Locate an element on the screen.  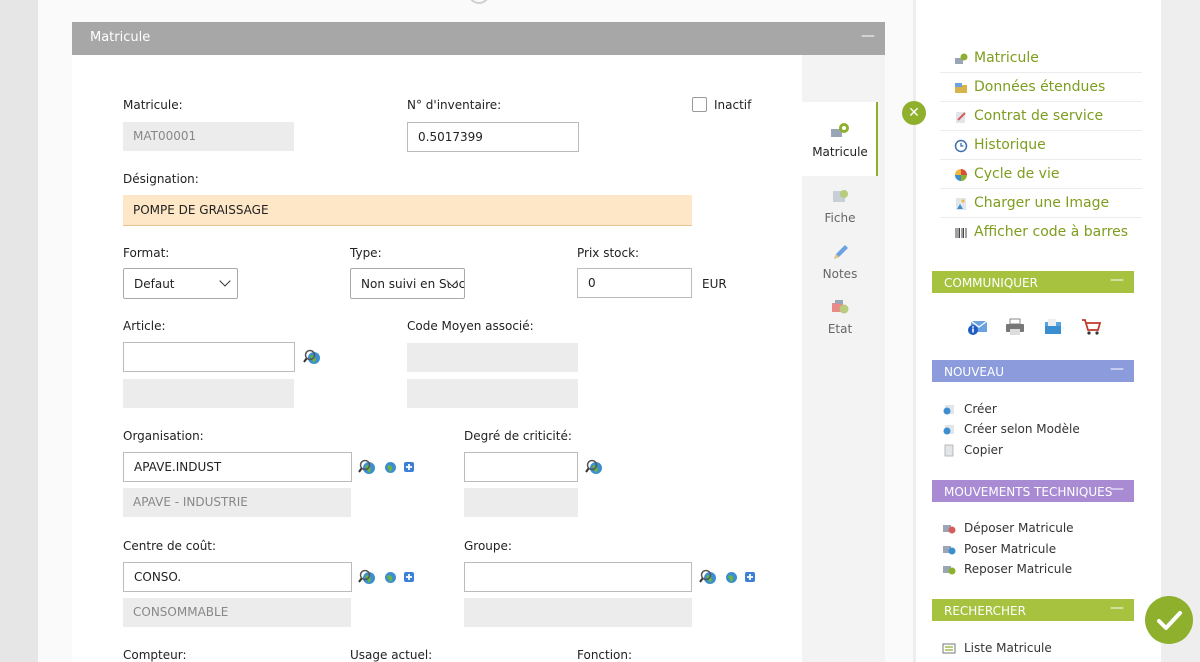
sidebar-link-barcode: Afficher code à barres is located at coordinates (1041, 232).